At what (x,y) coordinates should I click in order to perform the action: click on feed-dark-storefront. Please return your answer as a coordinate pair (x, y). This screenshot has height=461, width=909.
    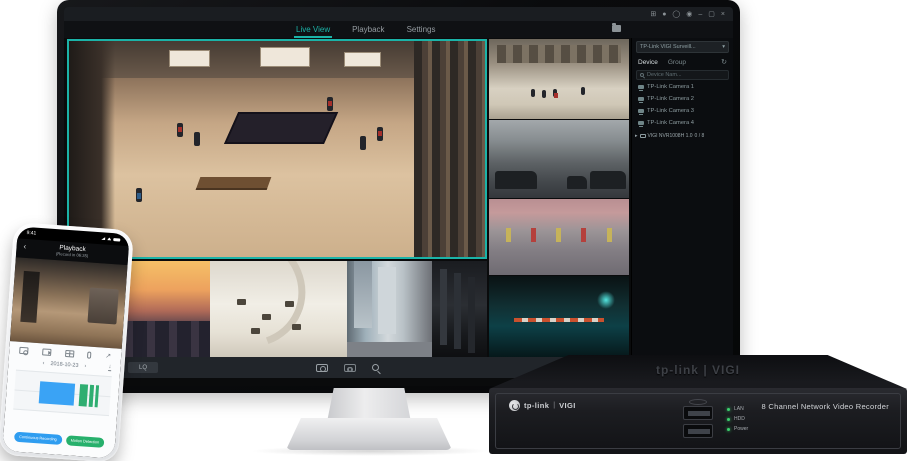
    Looking at the image, I should click on (459, 309).